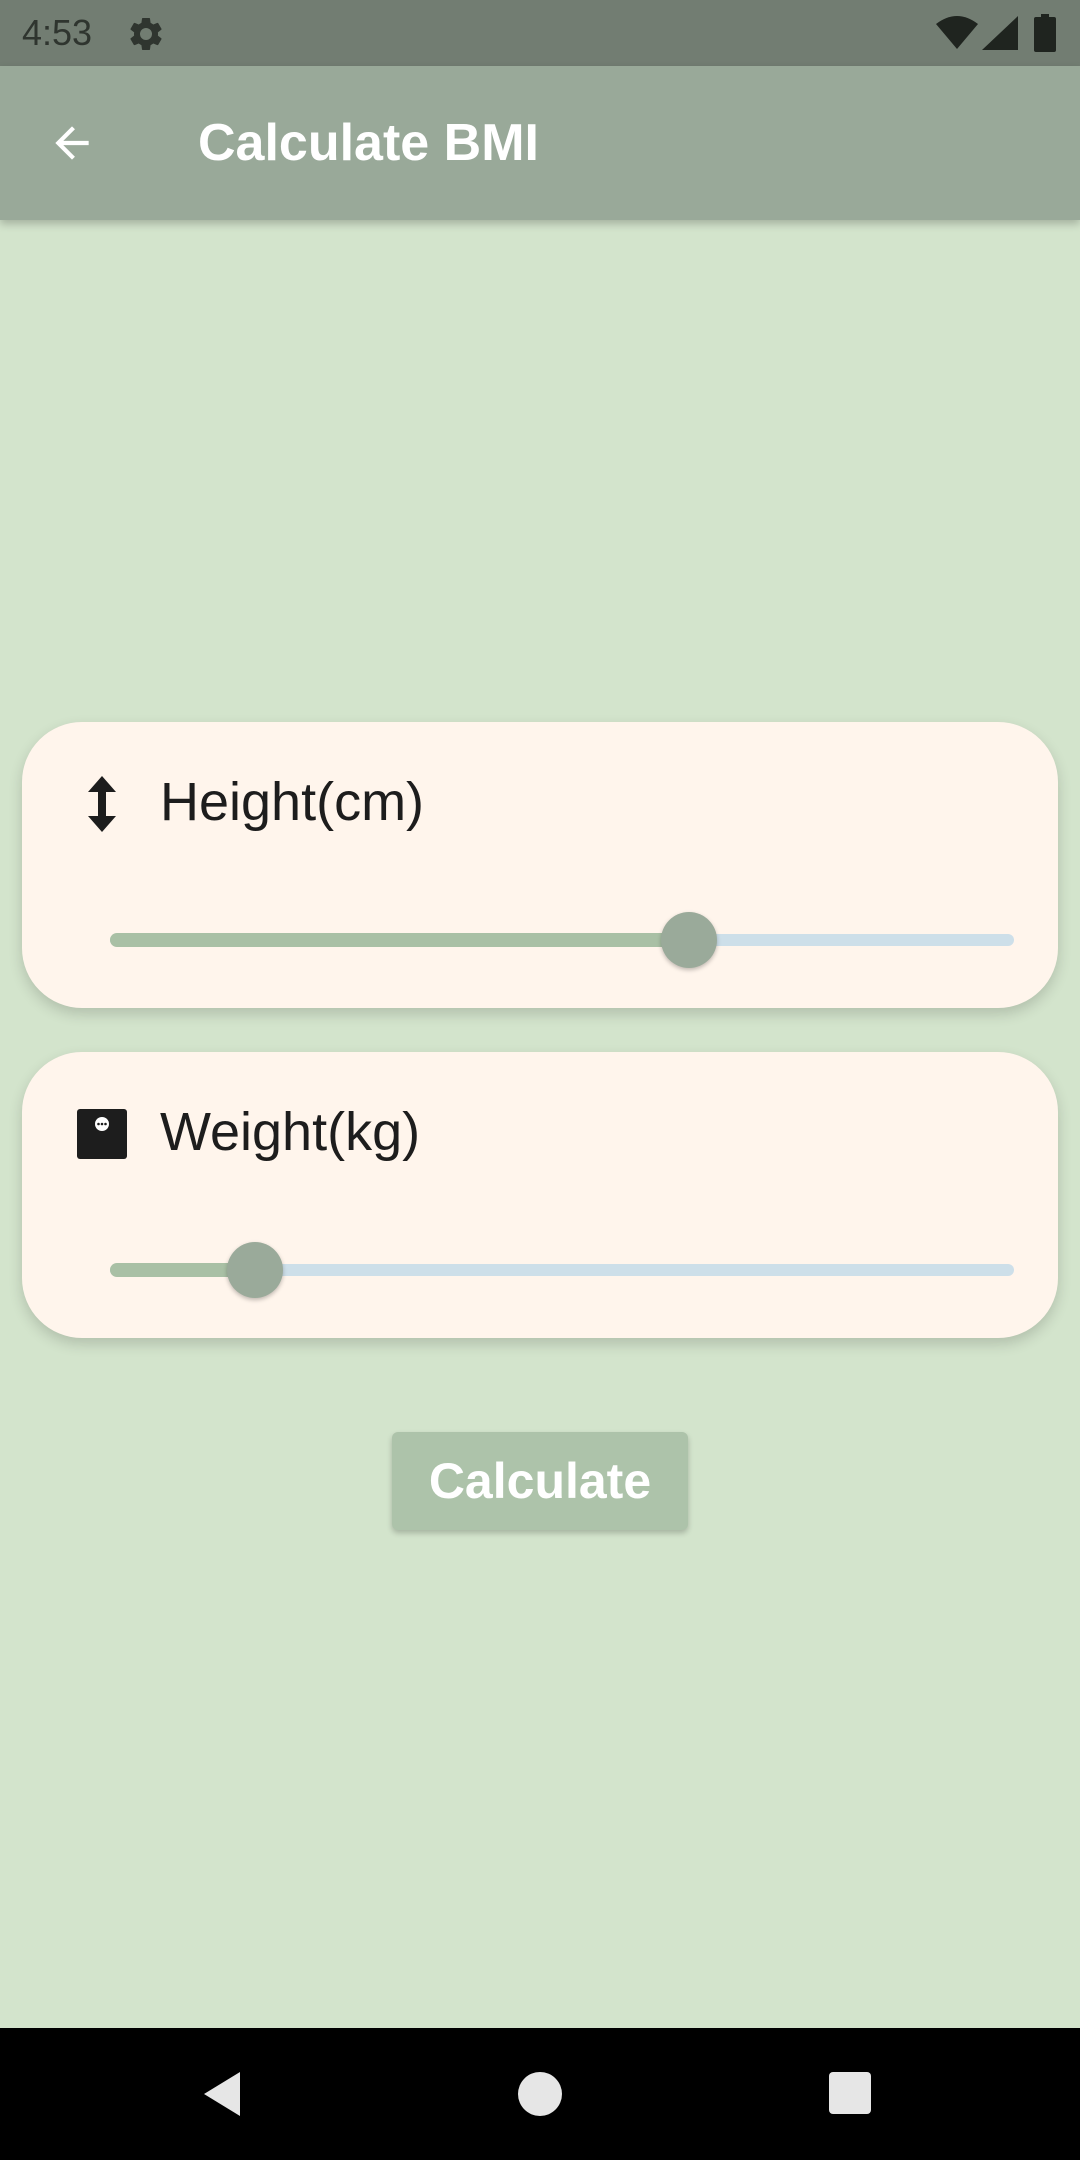 Image resolution: width=1080 pixels, height=2160 pixels. I want to click on height-card: Height(cm), so click(540, 865).